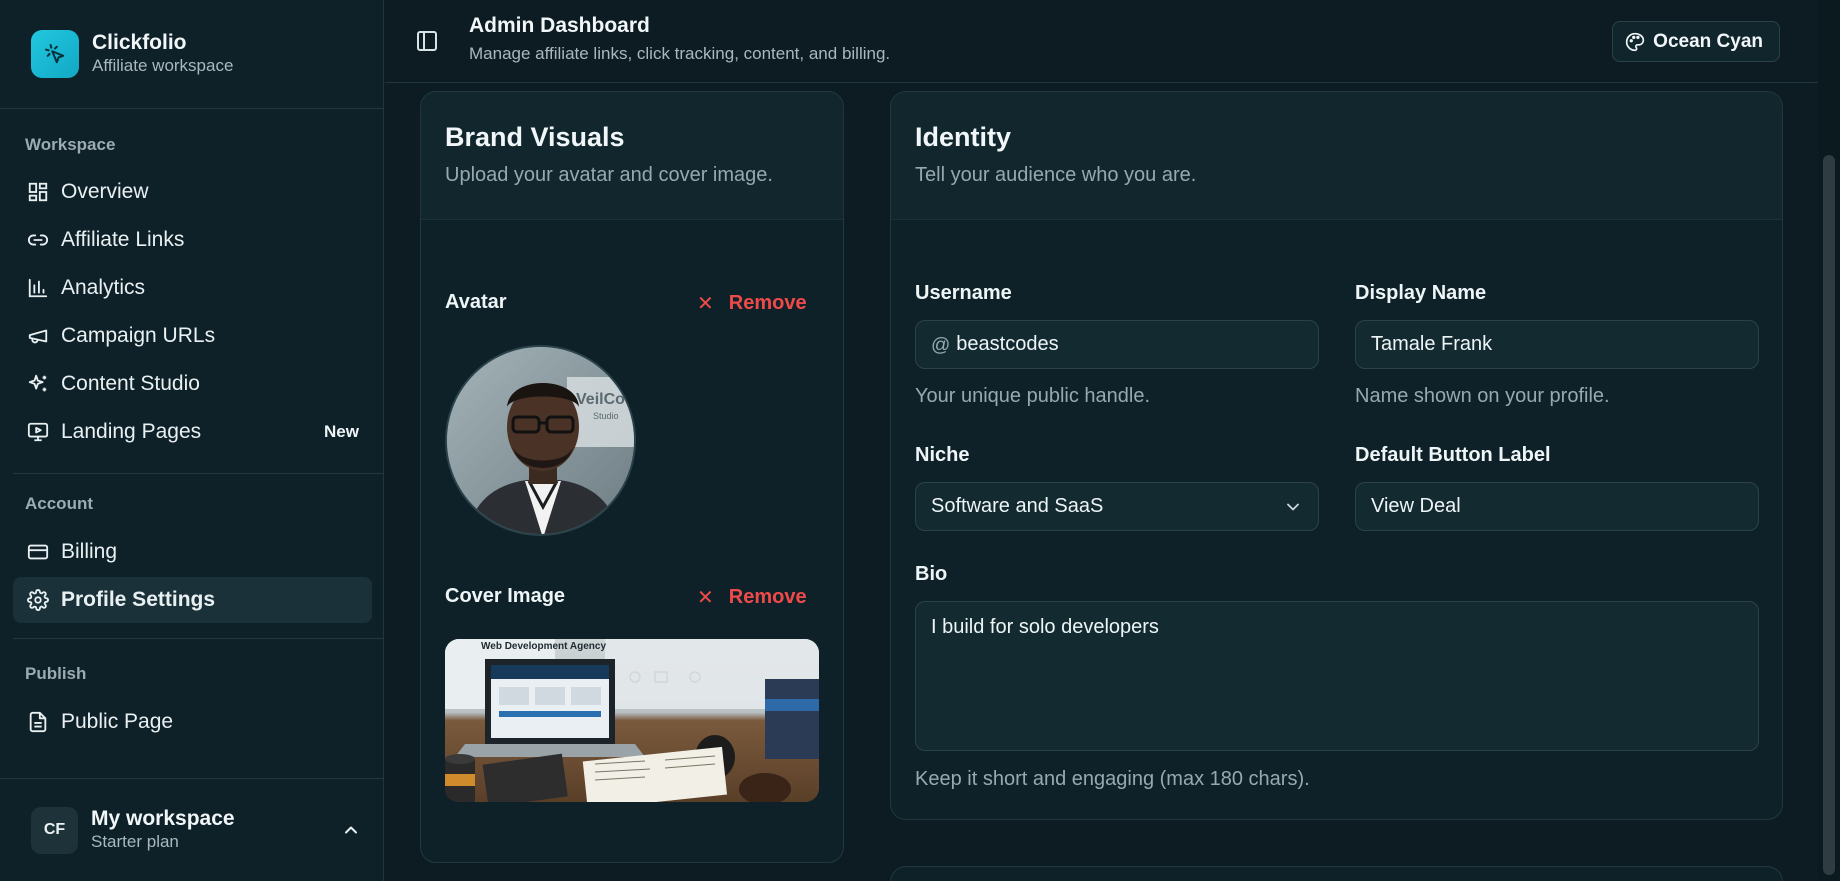  What do you see at coordinates (1336, 873) in the screenshot?
I see `next-card` at bounding box center [1336, 873].